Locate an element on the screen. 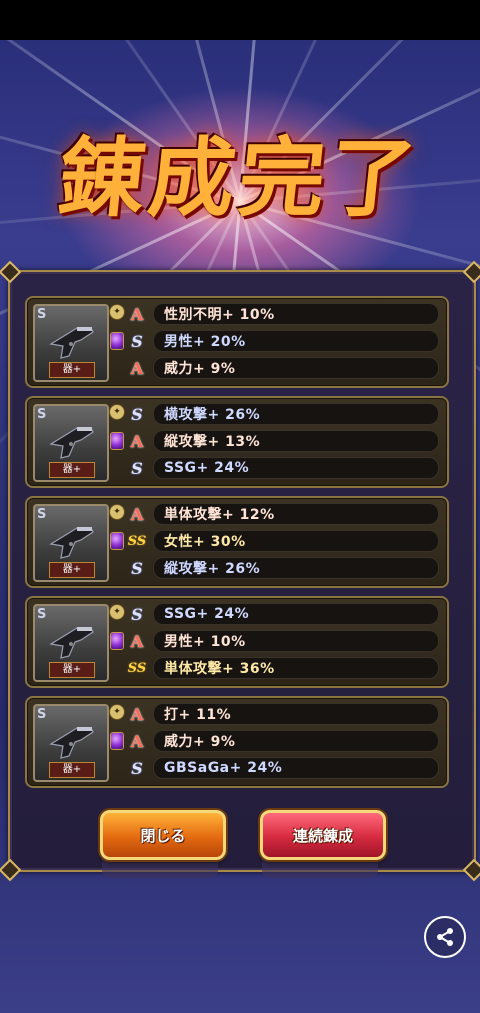 Image resolution: width=480 pixels, height=1013 pixels. ability-row: A 縦攻撃+ 13% is located at coordinates (283, 441).